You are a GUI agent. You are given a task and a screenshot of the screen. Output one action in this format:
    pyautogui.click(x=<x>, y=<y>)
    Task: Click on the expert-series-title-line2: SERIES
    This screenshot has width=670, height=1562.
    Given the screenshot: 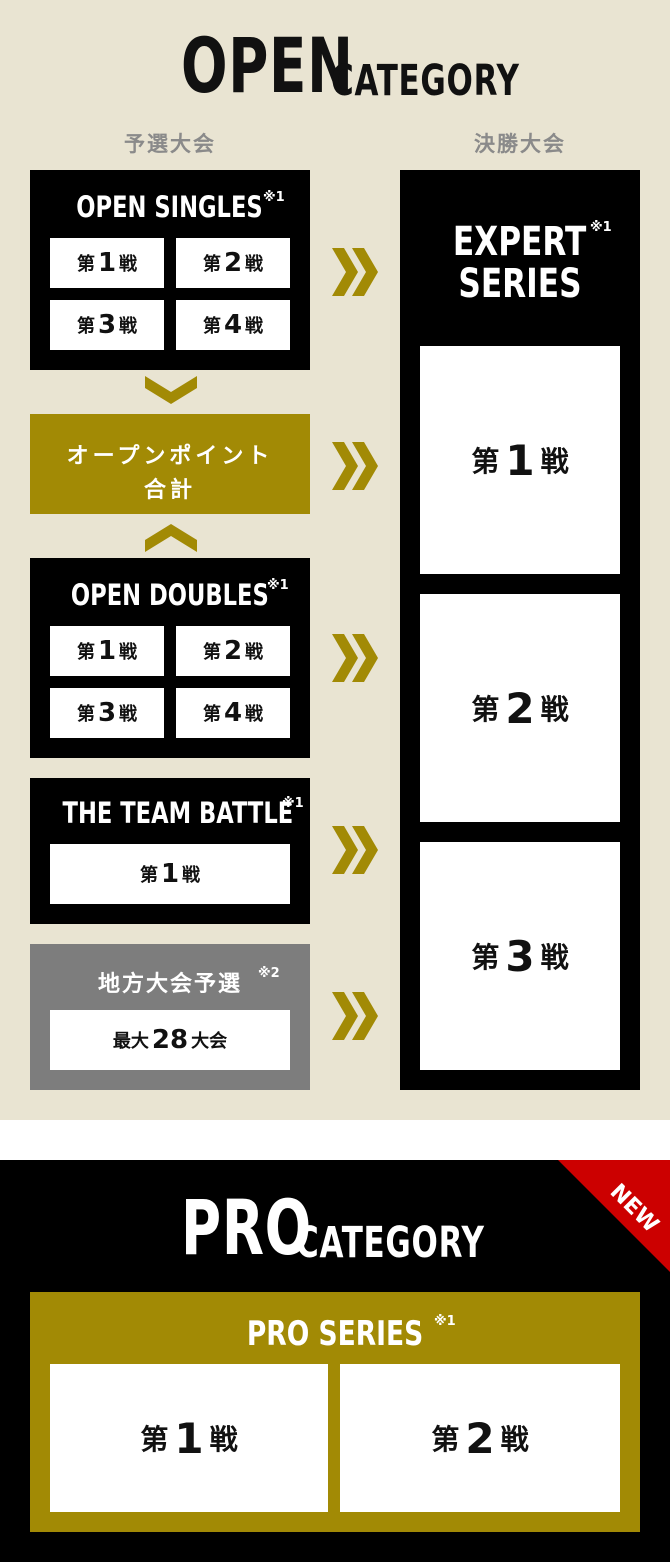 What is the action you would take?
    pyautogui.click(x=520, y=284)
    